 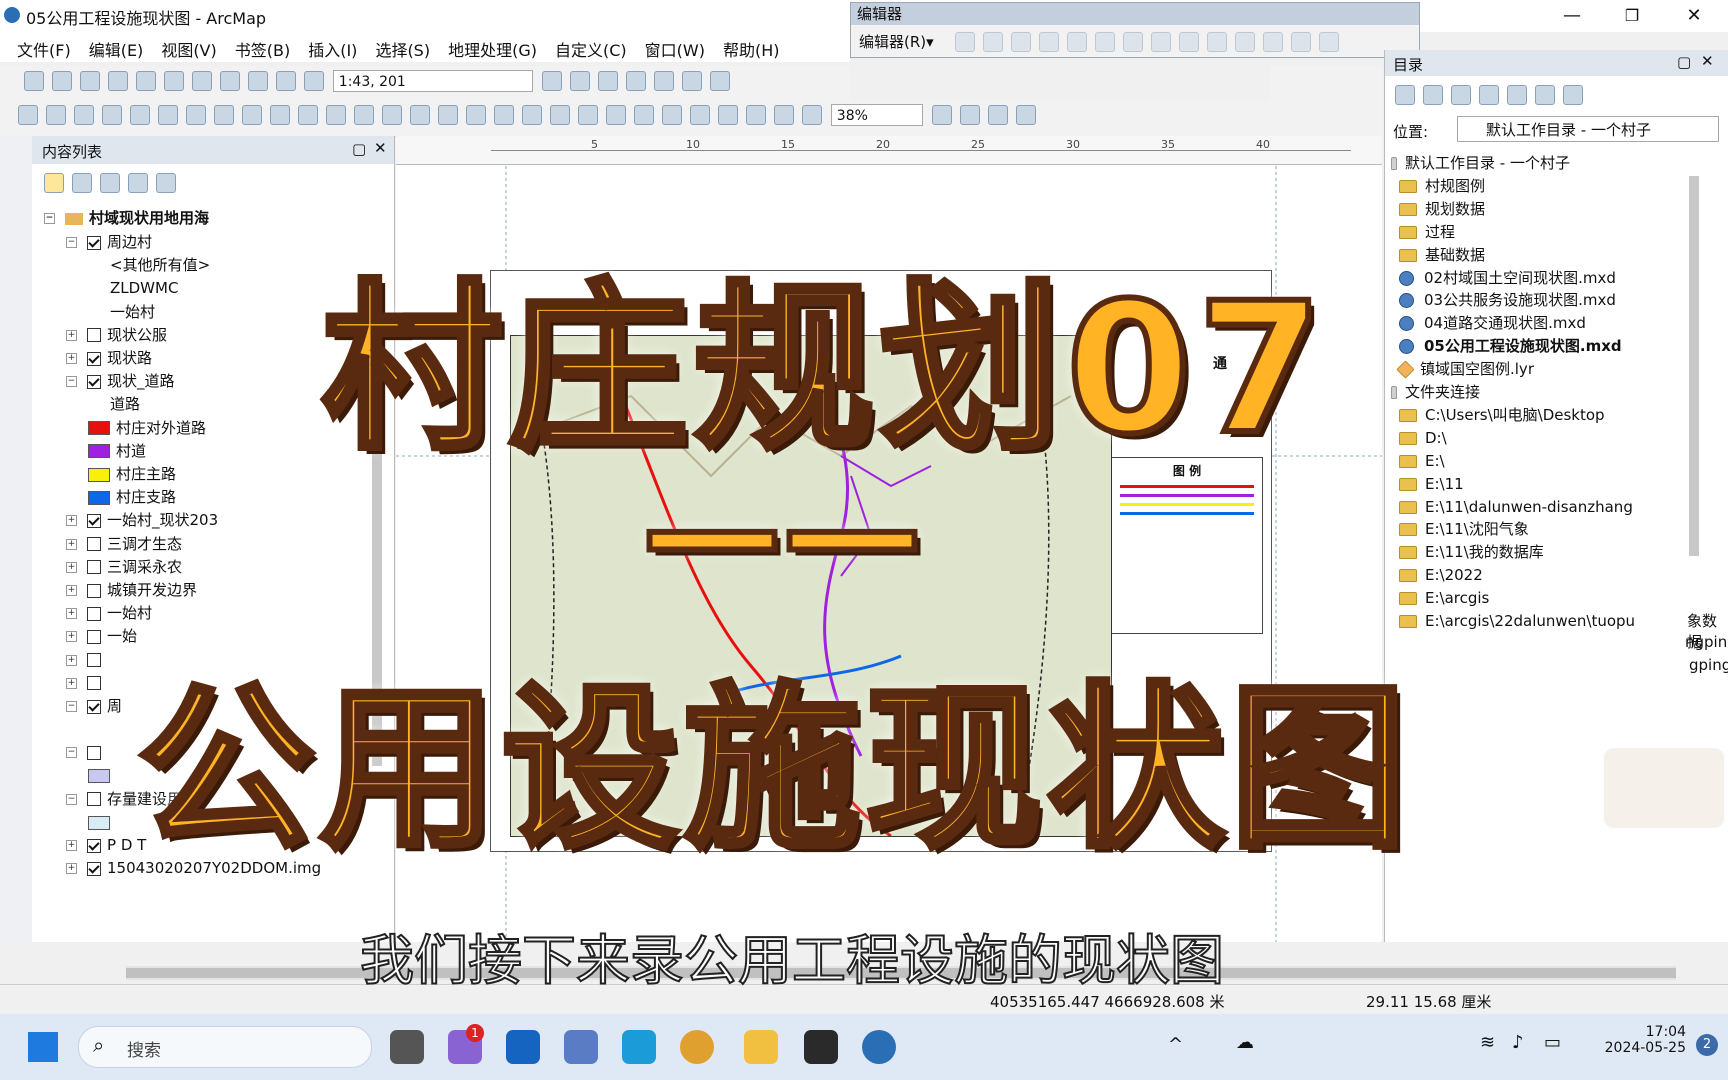 I want to click on cut-icon, so click(x=146, y=81).